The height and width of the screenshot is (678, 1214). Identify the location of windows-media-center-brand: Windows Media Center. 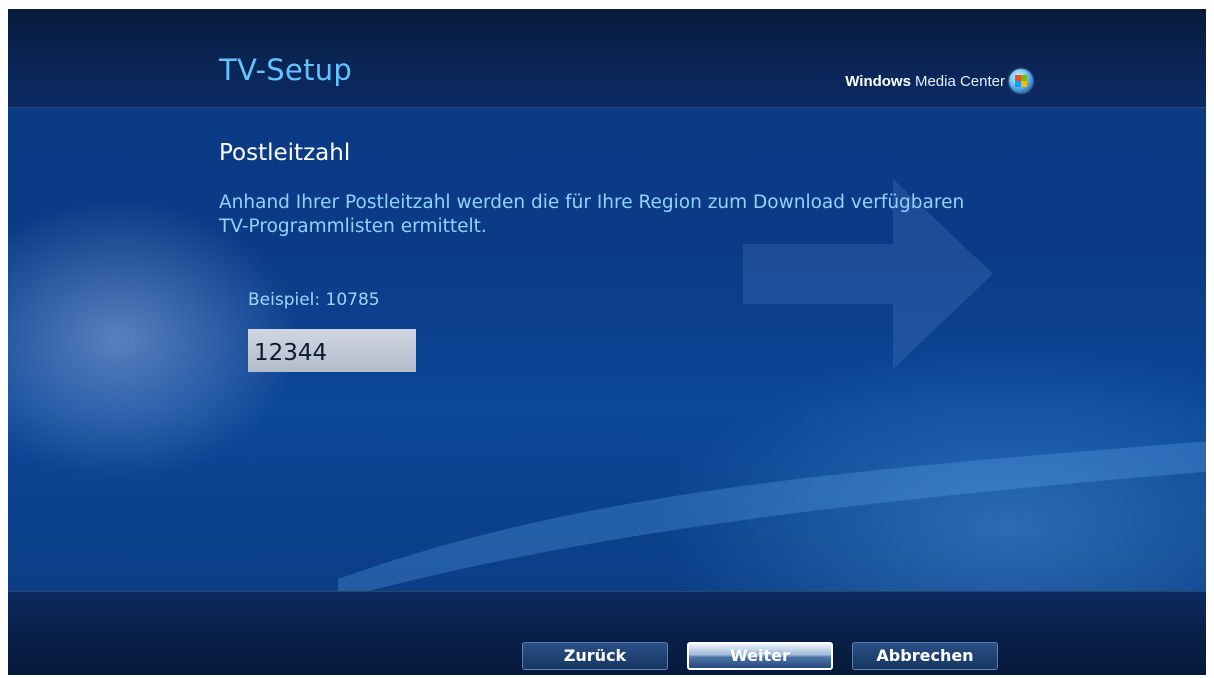
(939, 81).